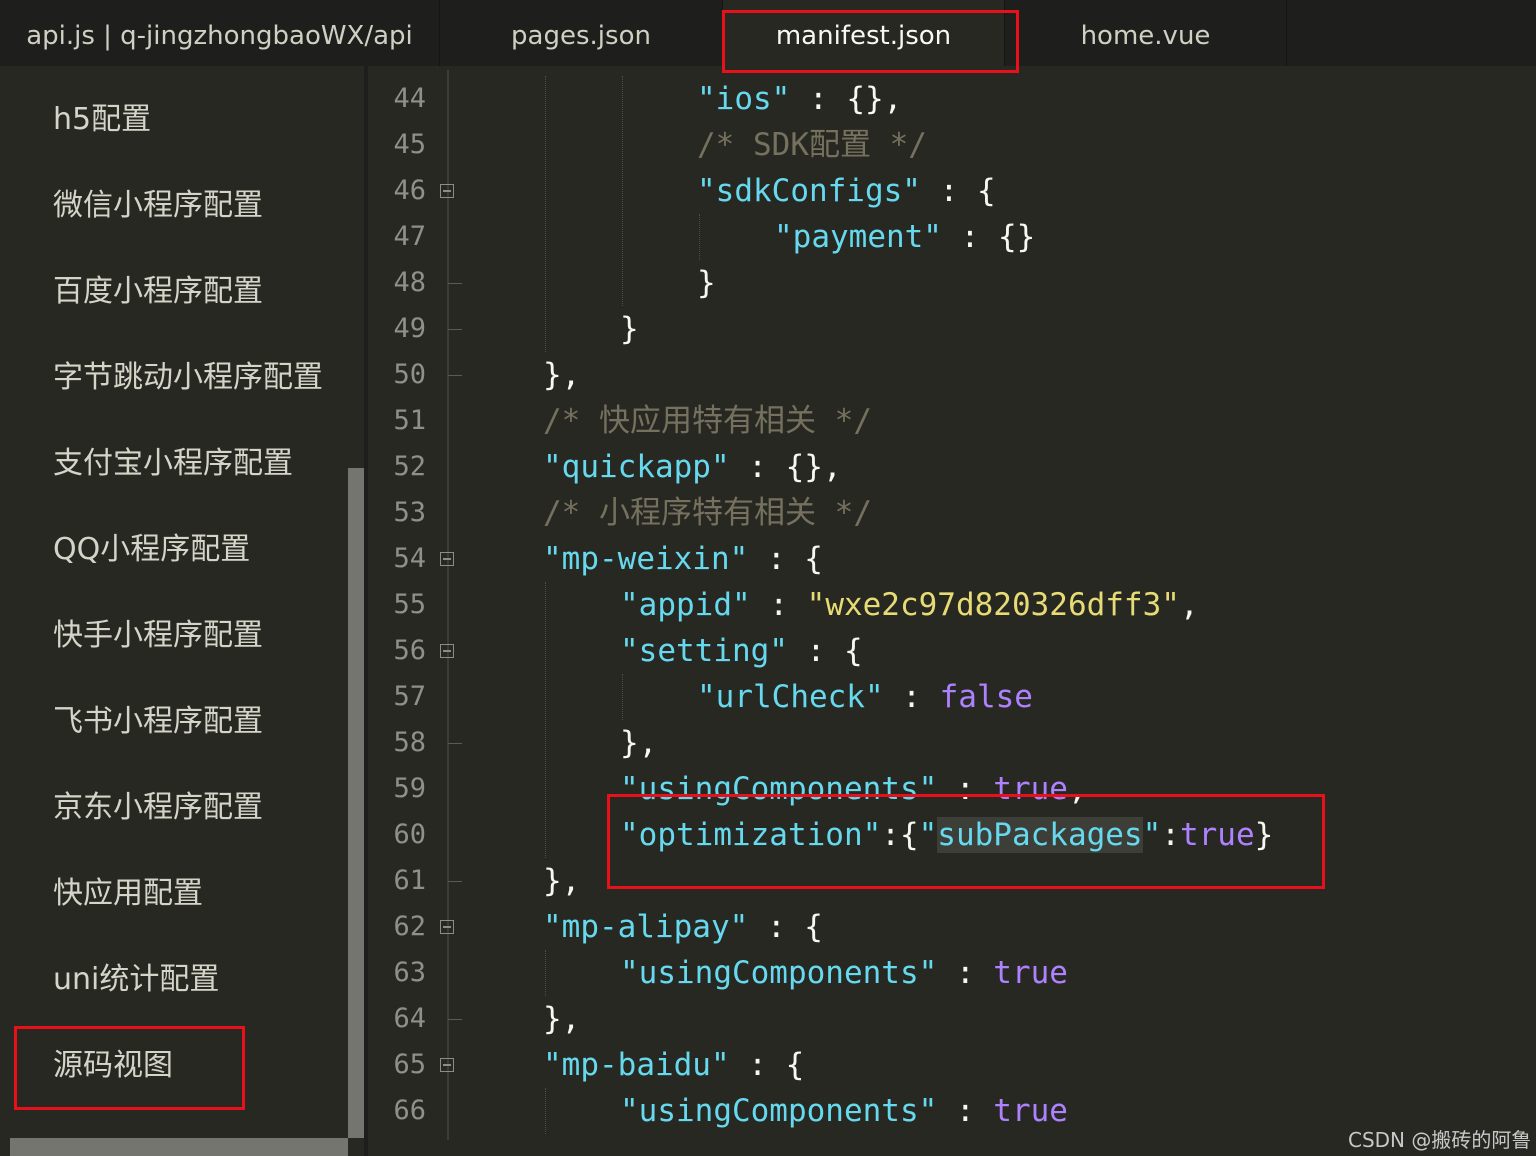 The image size is (1536, 1156). I want to click on code-line-63: "usingComponents" : true, so click(844, 973).